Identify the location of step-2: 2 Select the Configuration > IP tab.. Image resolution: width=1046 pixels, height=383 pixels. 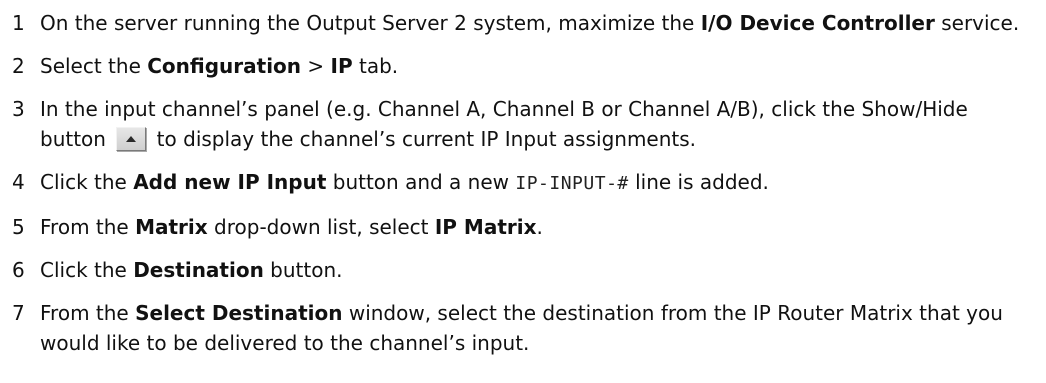
(529, 66).